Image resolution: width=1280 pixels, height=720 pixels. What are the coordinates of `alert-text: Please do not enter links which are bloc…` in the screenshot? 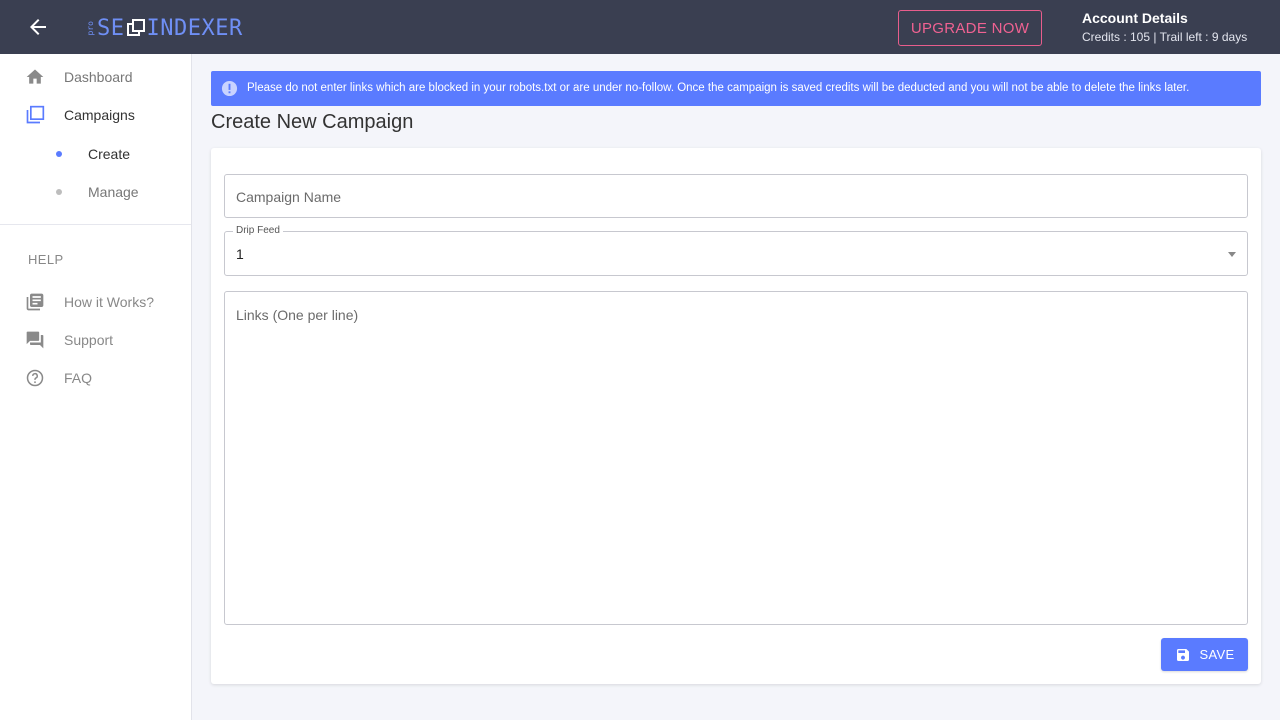 It's located at (718, 88).